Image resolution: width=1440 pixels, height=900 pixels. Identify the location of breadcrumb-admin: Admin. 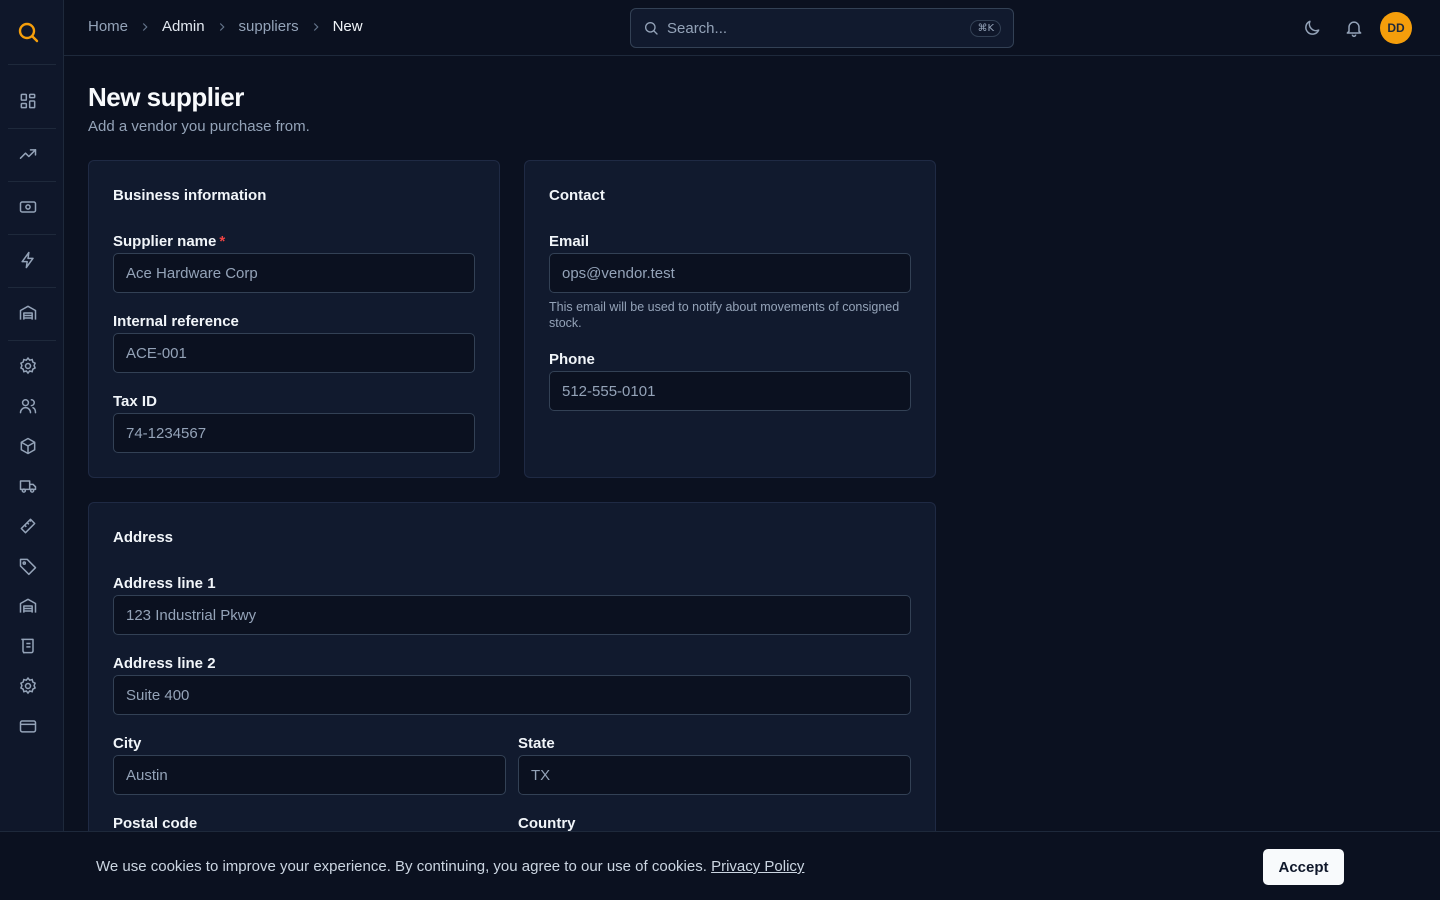
(183, 26).